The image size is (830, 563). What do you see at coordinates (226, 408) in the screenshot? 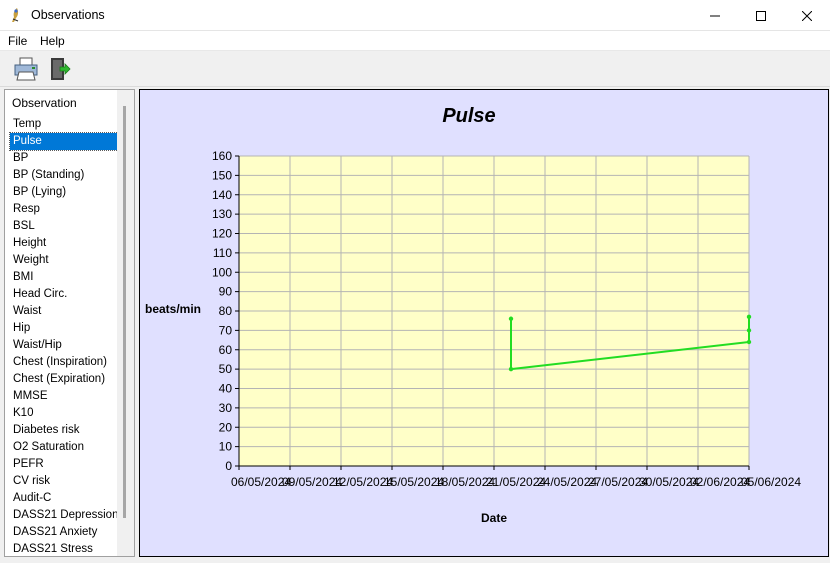
I see `y-tick-label: 30` at bounding box center [226, 408].